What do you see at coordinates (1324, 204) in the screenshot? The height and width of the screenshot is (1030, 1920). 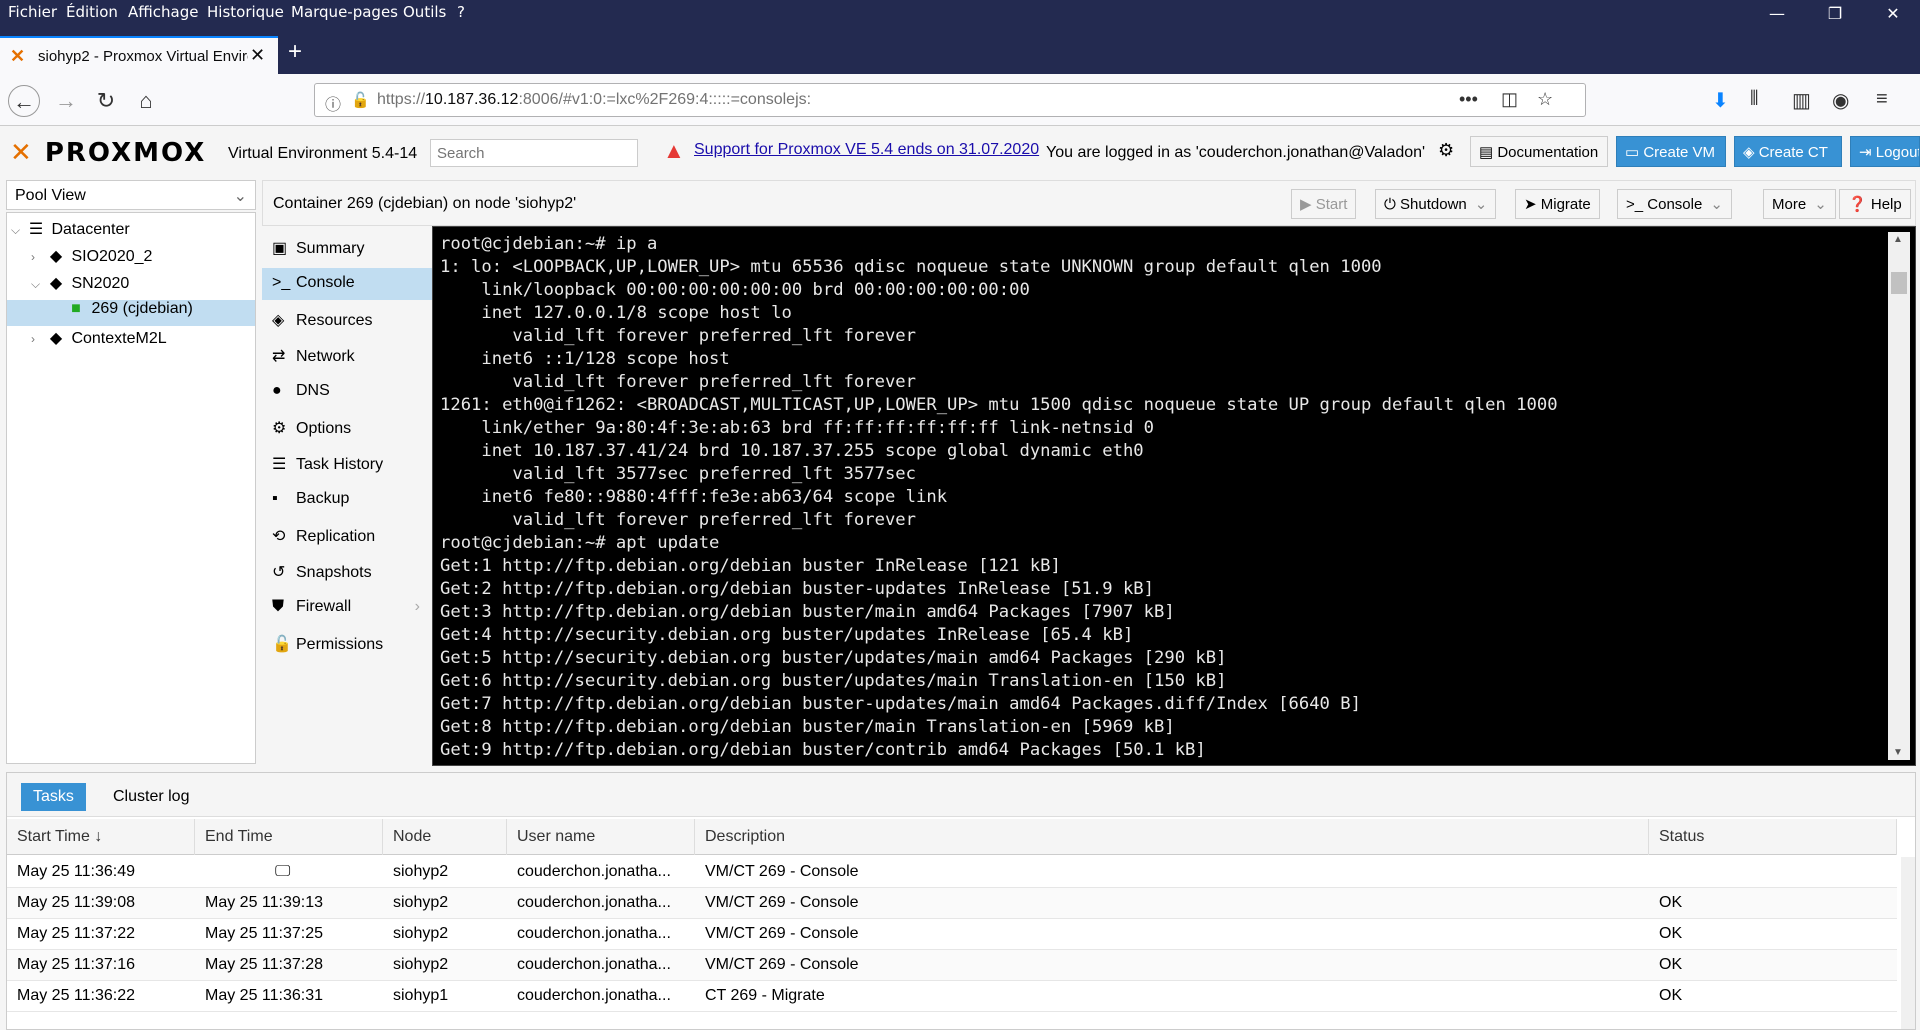 I see `start-button: ▶ Start` at bounding box center [1324, 204].